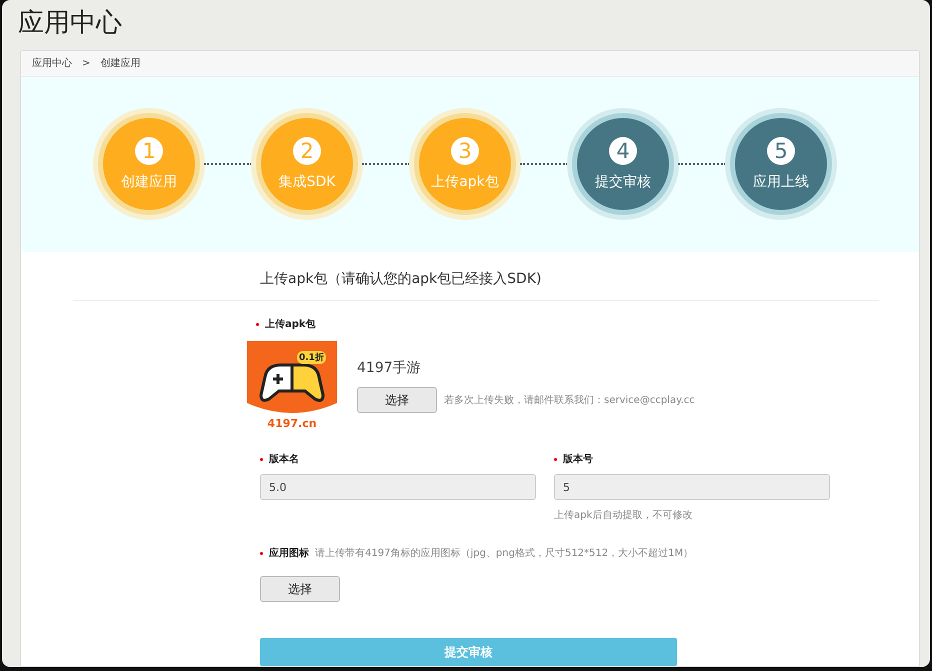 The width and height of the screenshot is (932, 671). Describe the element at coordinates (289, 553) in the screenshot. I see `field-label: 应用图标` at that location.